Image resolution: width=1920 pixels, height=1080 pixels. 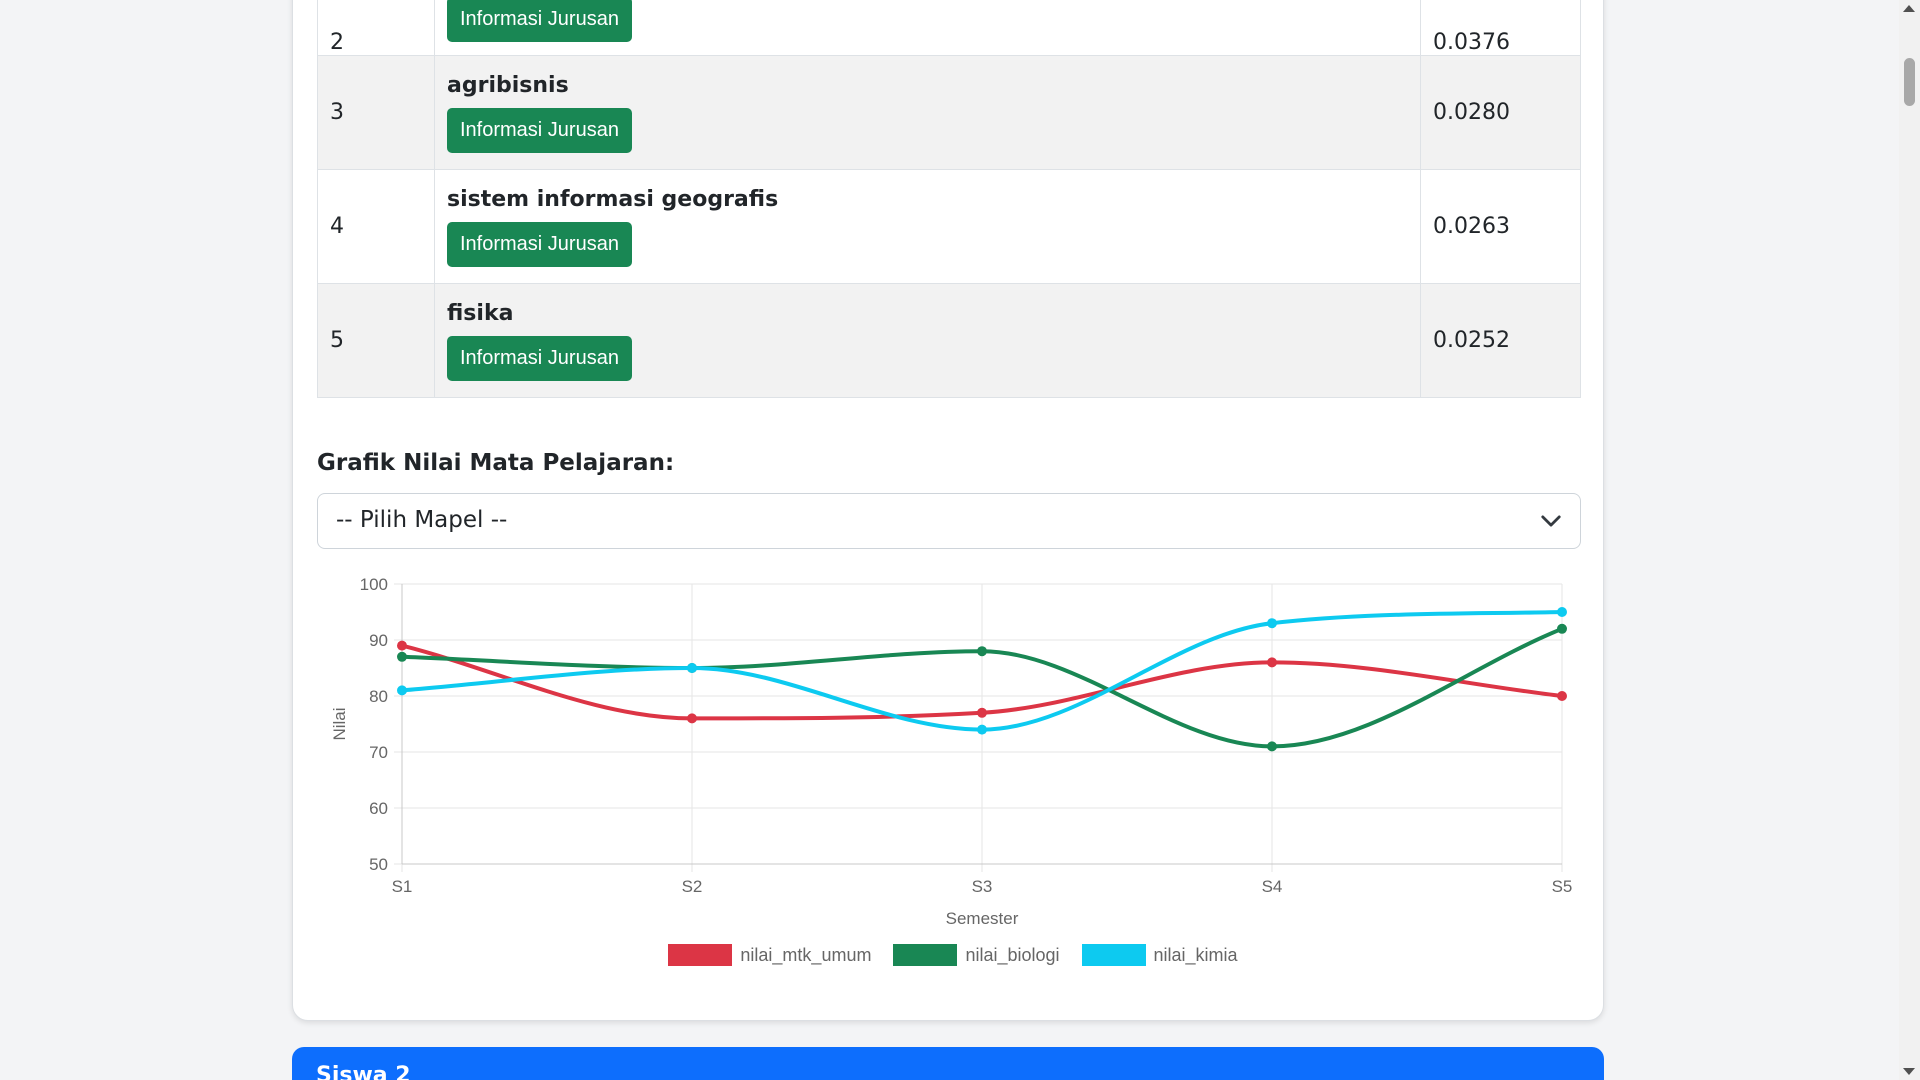 What do you see at coordinates (927, 28) in the screenshot?
I see `major-cell: Informasi Jurusan` at bounding box center [927, 28].